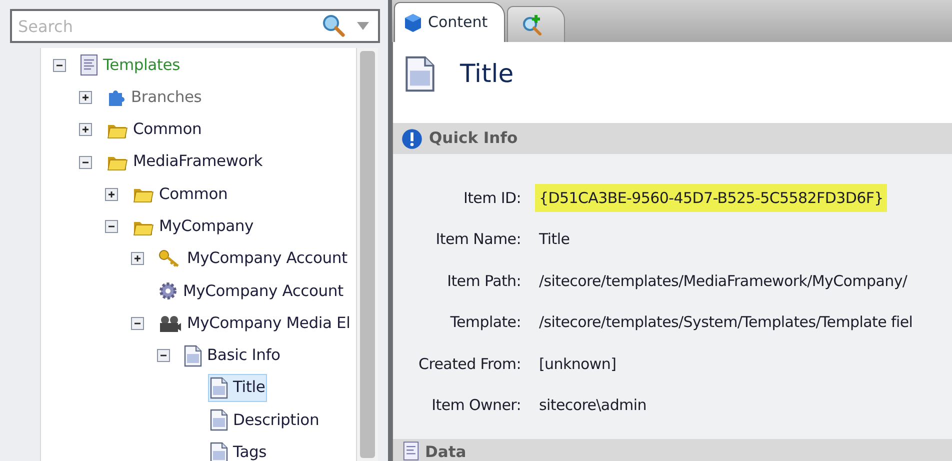 The width and height of the screenshot is (952, 461). Describe the element at coordinates (154, 97) in the screenshot. I see `tree-item: Branches` at that location.